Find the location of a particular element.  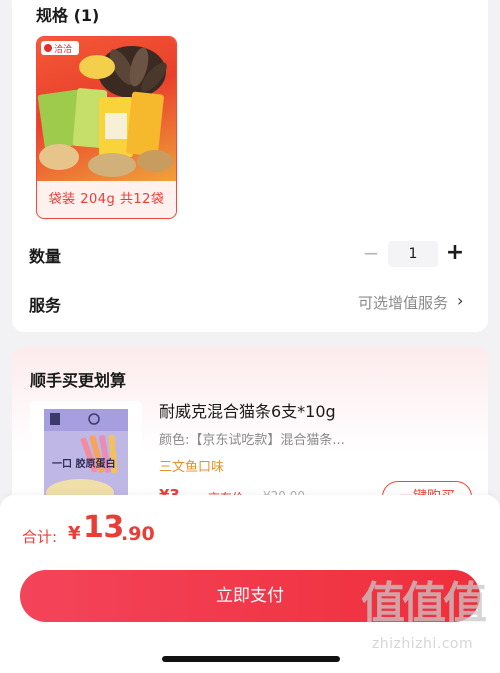

quantity-label: 数量 is located at coordinates (45, 256).